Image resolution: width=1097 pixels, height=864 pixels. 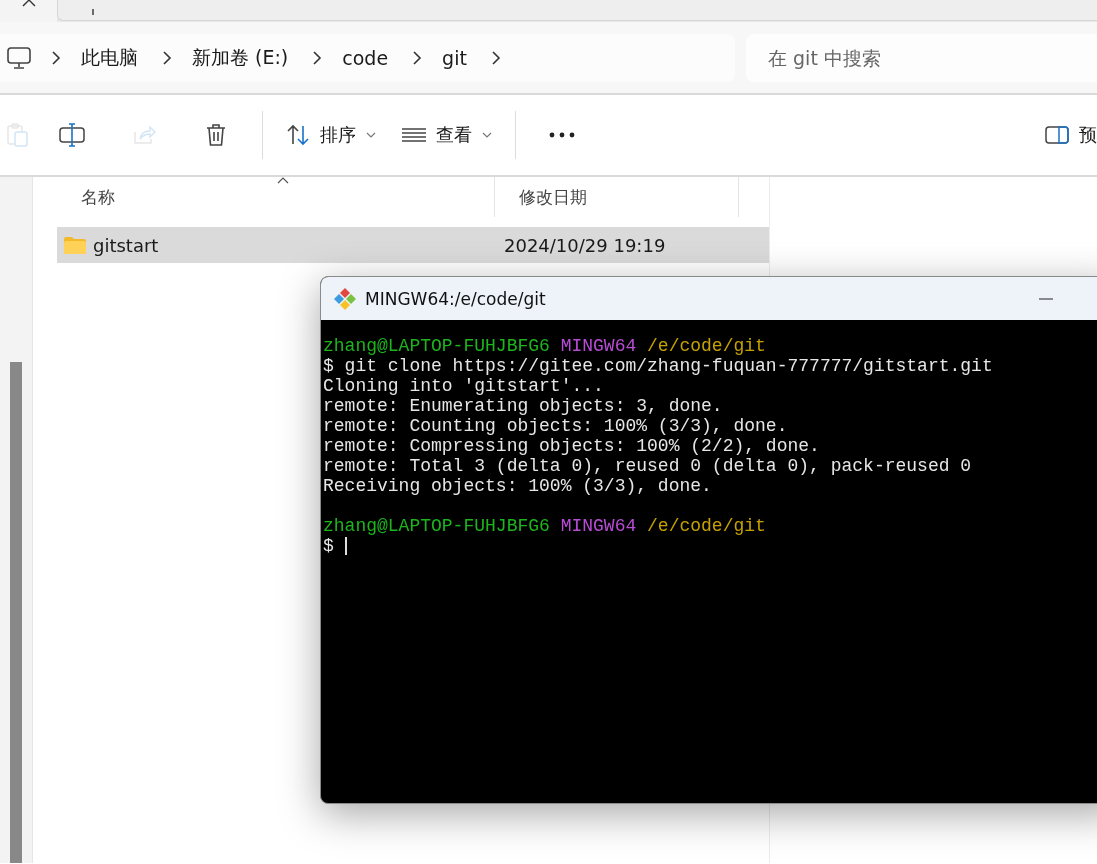 I want to click on preview-pane-icon, so click(x=1057, y=135).